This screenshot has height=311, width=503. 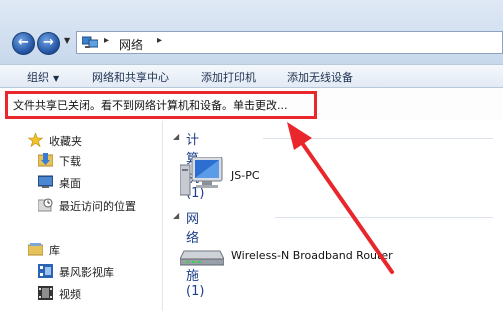 I want to click on recent-pages-dropdown: ▼, so click(x=67, y=40).